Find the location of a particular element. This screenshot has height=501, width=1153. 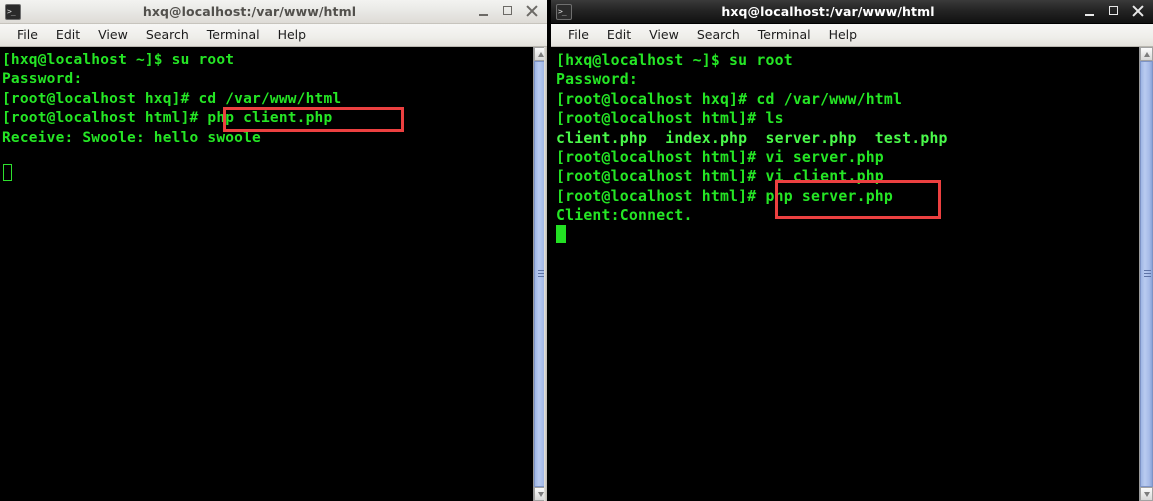

scrollbar-right is located at coordinates (1146, 274).